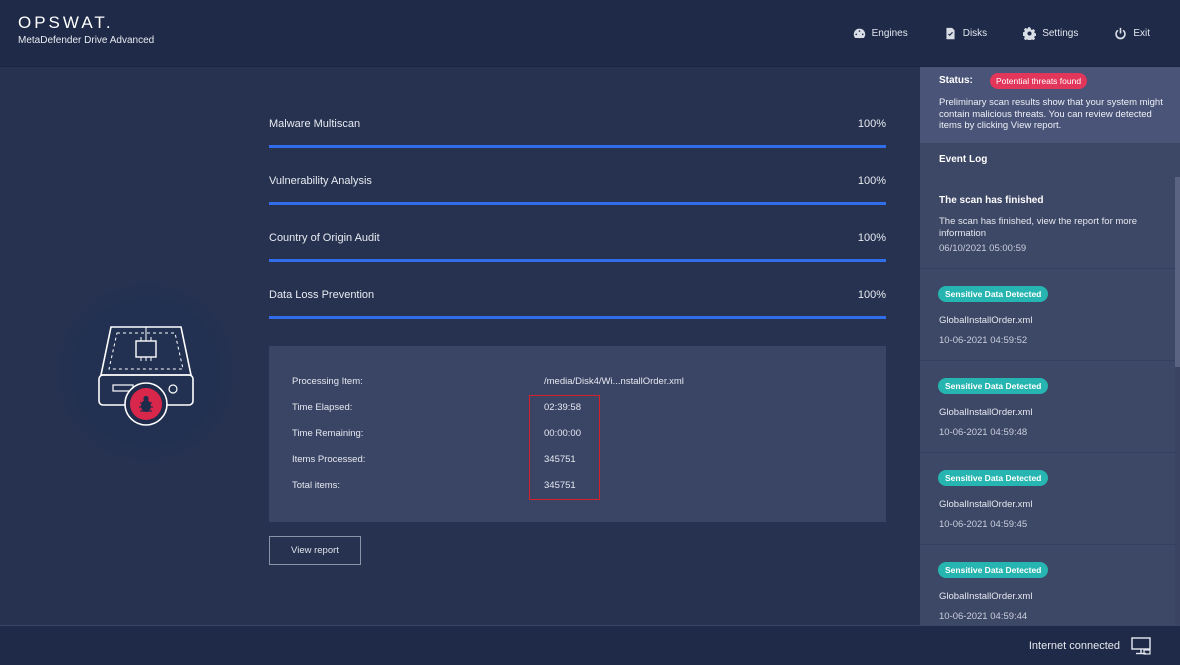 This screenshot has height=665, width=1180. What do you see at coordinates (983, 340) in the screenshot?
I see `event-time: 10-06-2021 04:59:52` at bounding box center [983, 340].